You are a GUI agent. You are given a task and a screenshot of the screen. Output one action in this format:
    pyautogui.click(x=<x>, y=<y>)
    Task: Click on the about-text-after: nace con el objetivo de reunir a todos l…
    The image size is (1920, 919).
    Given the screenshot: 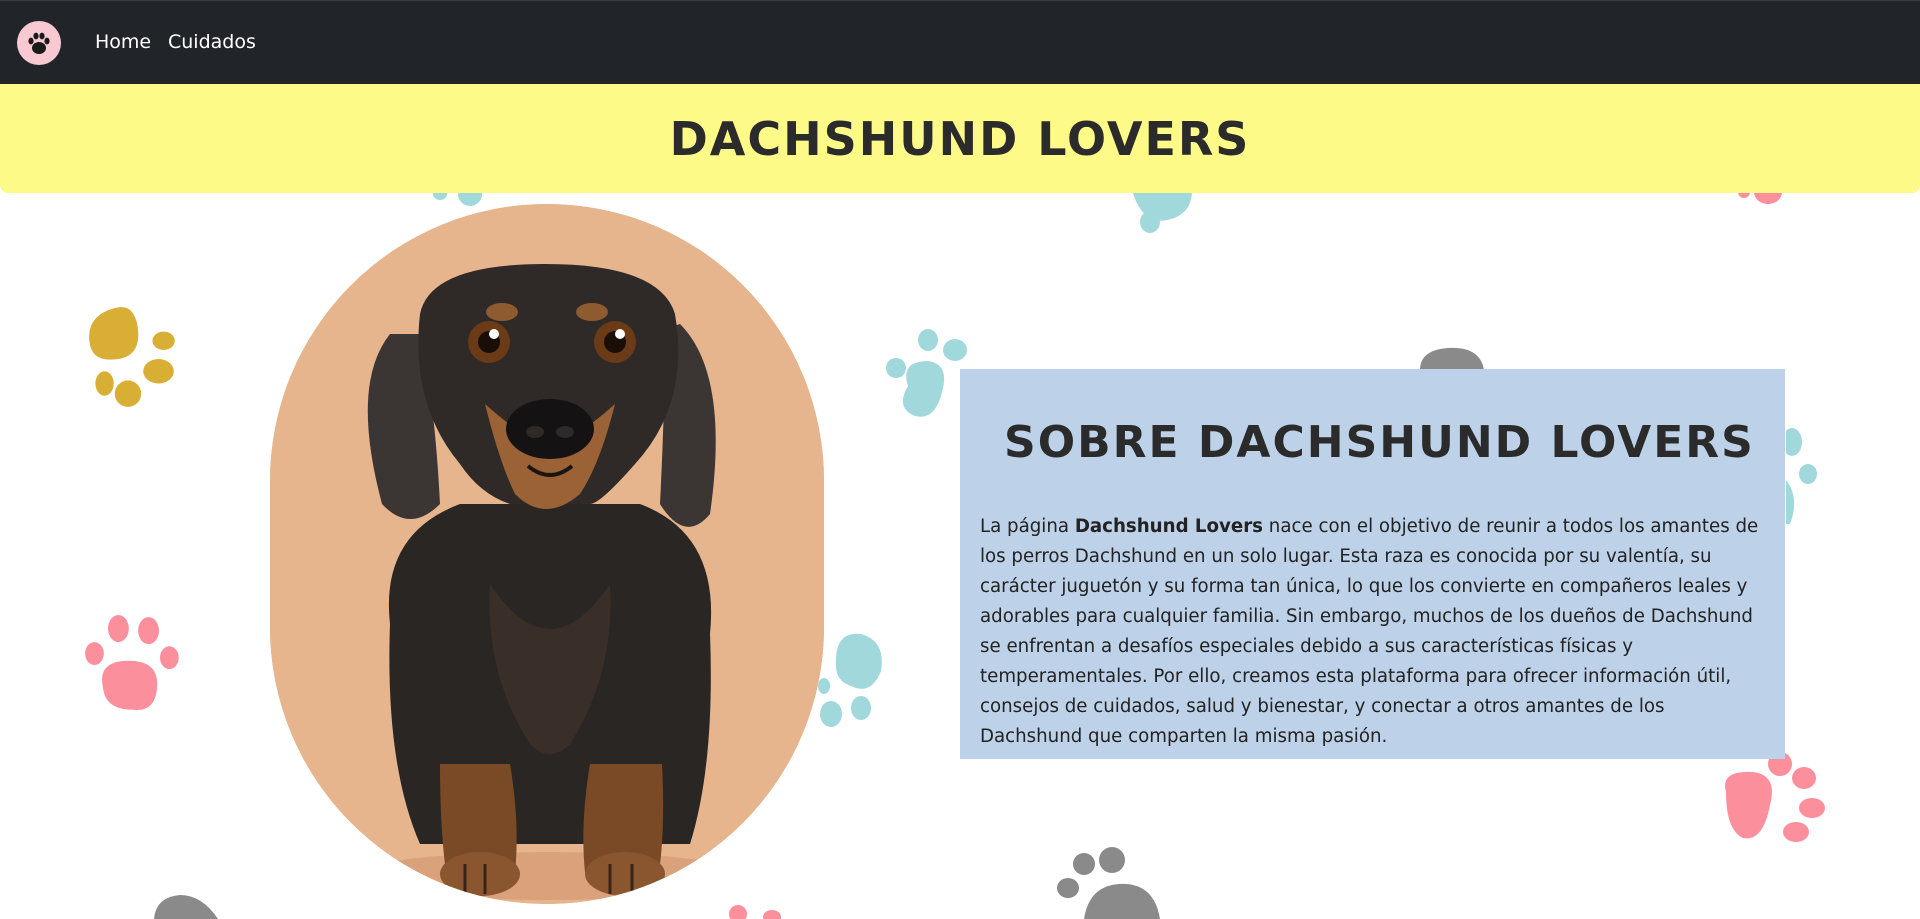 What is the action you would take?
    pyautogui.click(x=1369, y=631)
    